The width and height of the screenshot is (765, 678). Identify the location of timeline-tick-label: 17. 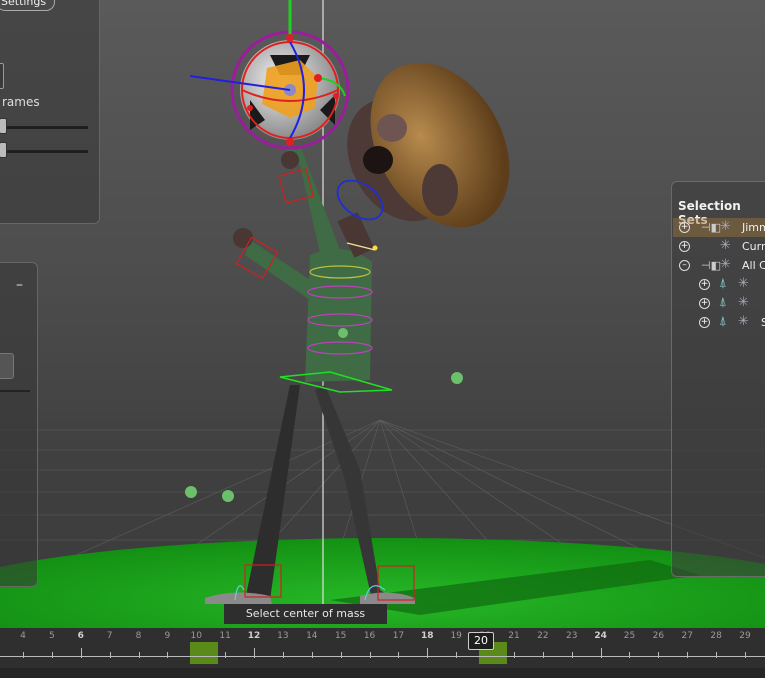
(398, 636).